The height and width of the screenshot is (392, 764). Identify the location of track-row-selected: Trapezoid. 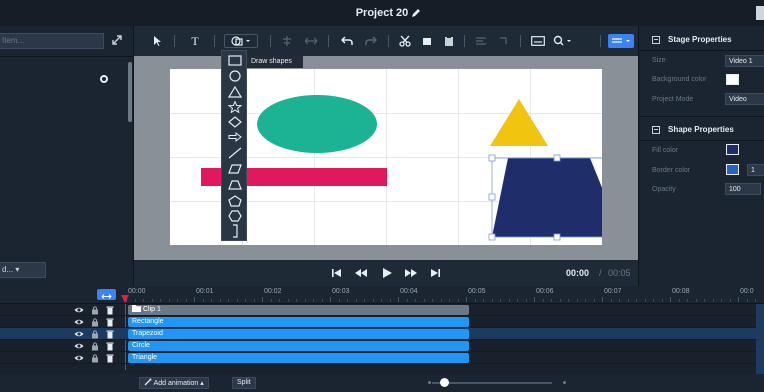
(382, 334).